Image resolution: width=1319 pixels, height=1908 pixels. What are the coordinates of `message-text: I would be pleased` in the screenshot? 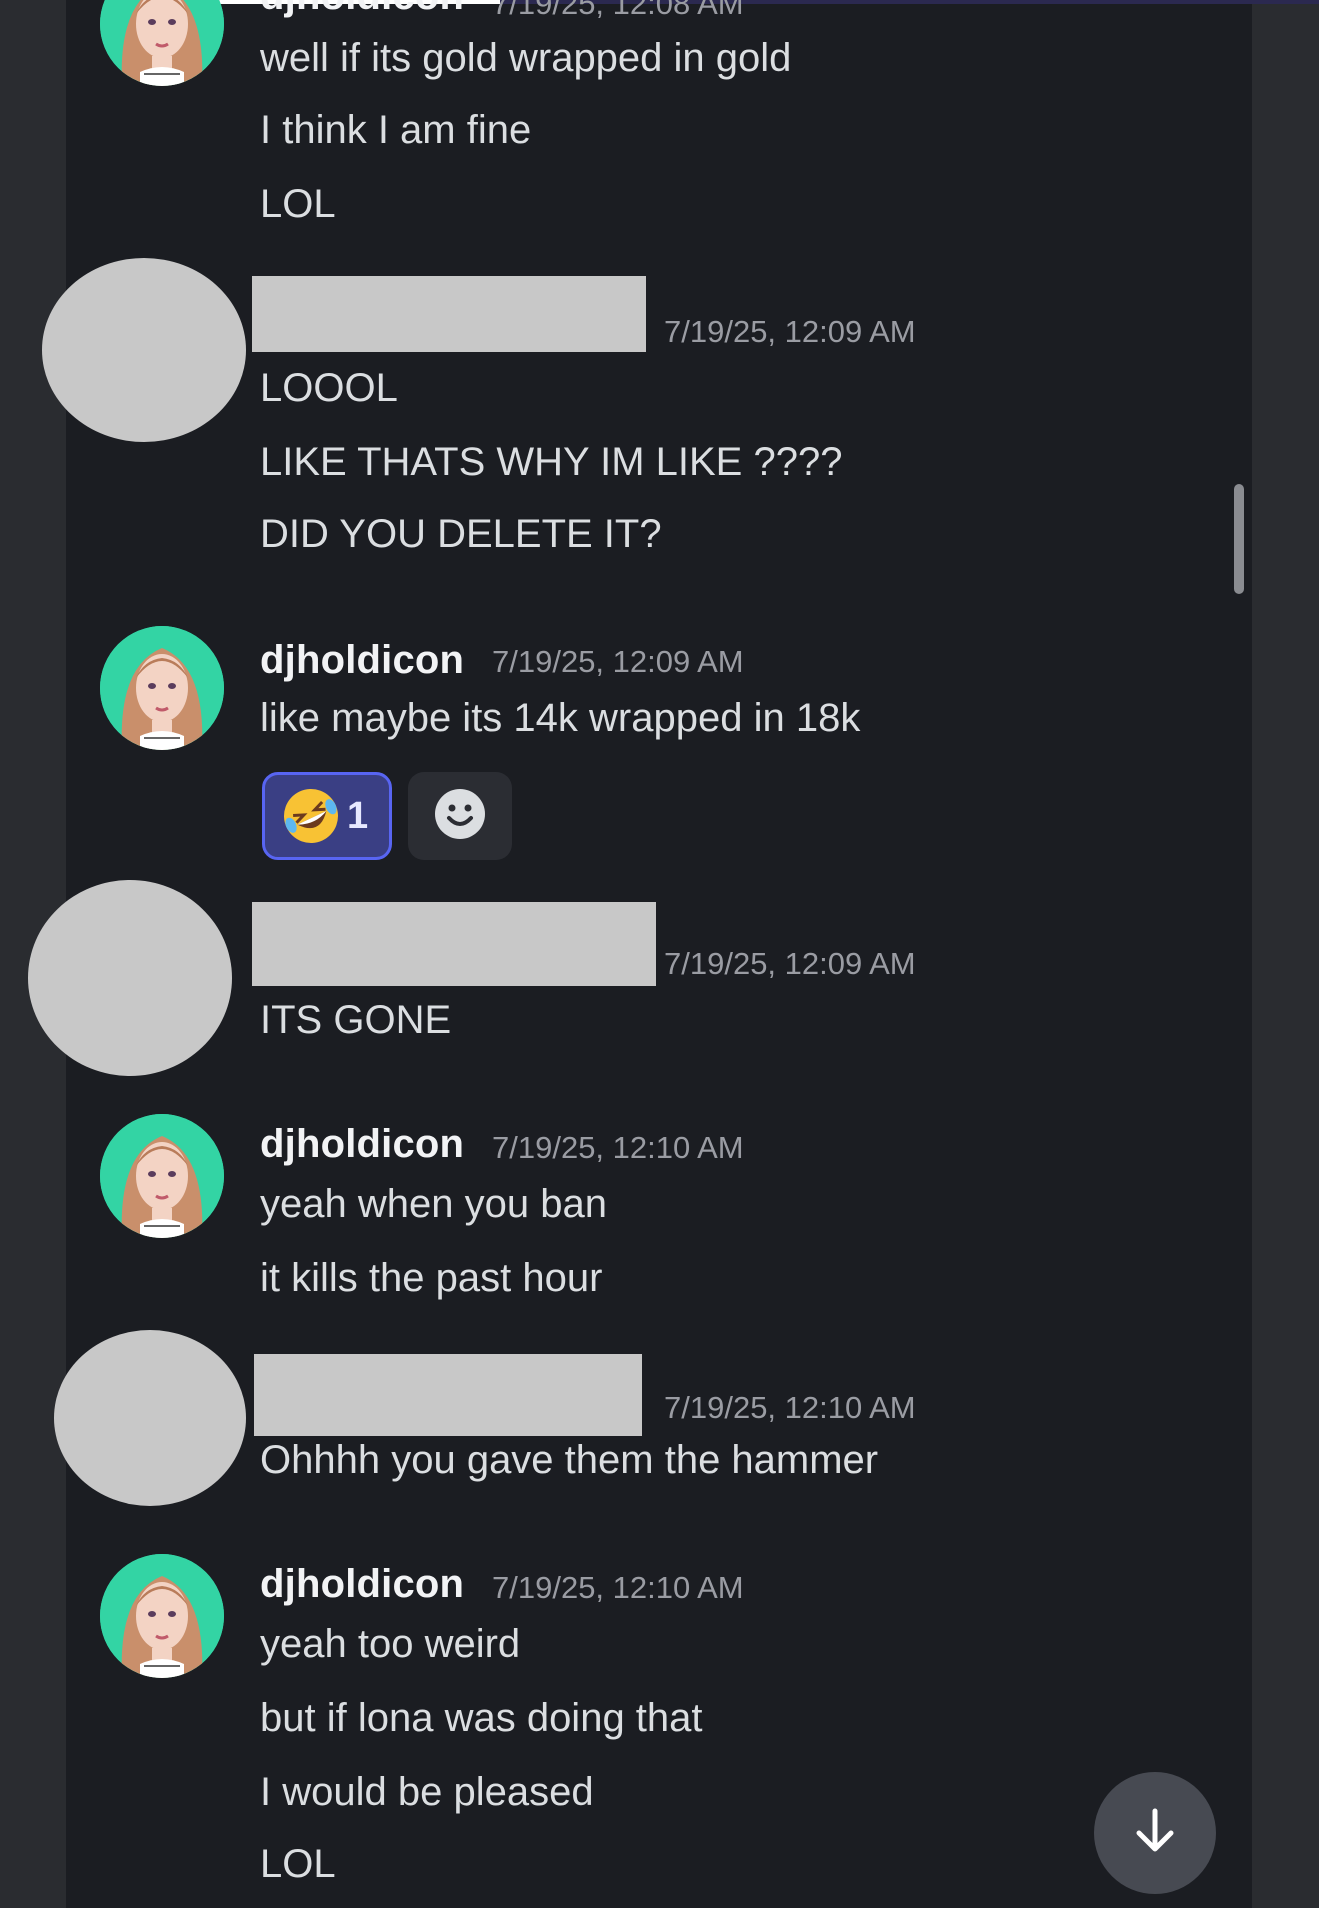 It's located at (427, 1792).